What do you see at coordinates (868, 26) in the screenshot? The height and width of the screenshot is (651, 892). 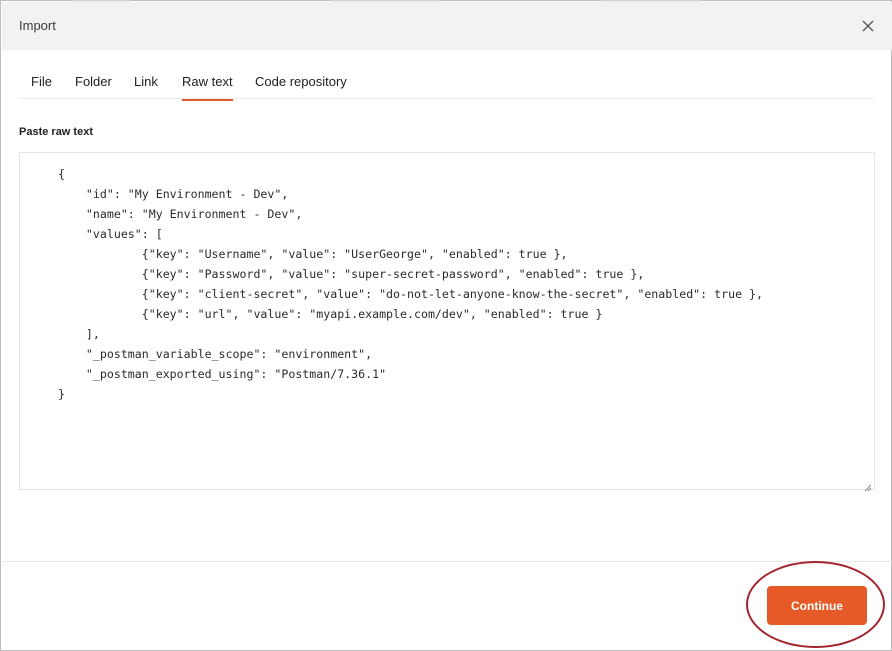 I see `close-icon` at bounding box center [868, 26].